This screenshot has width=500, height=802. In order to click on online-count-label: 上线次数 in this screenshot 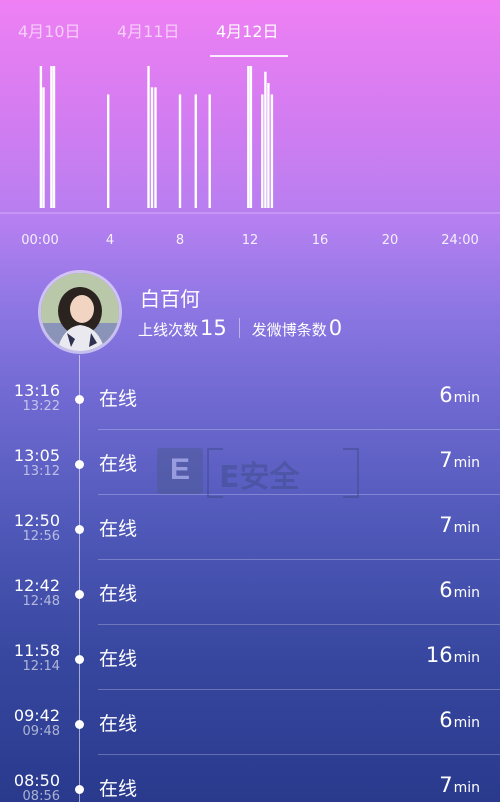, I will do `click(168, 330)`.